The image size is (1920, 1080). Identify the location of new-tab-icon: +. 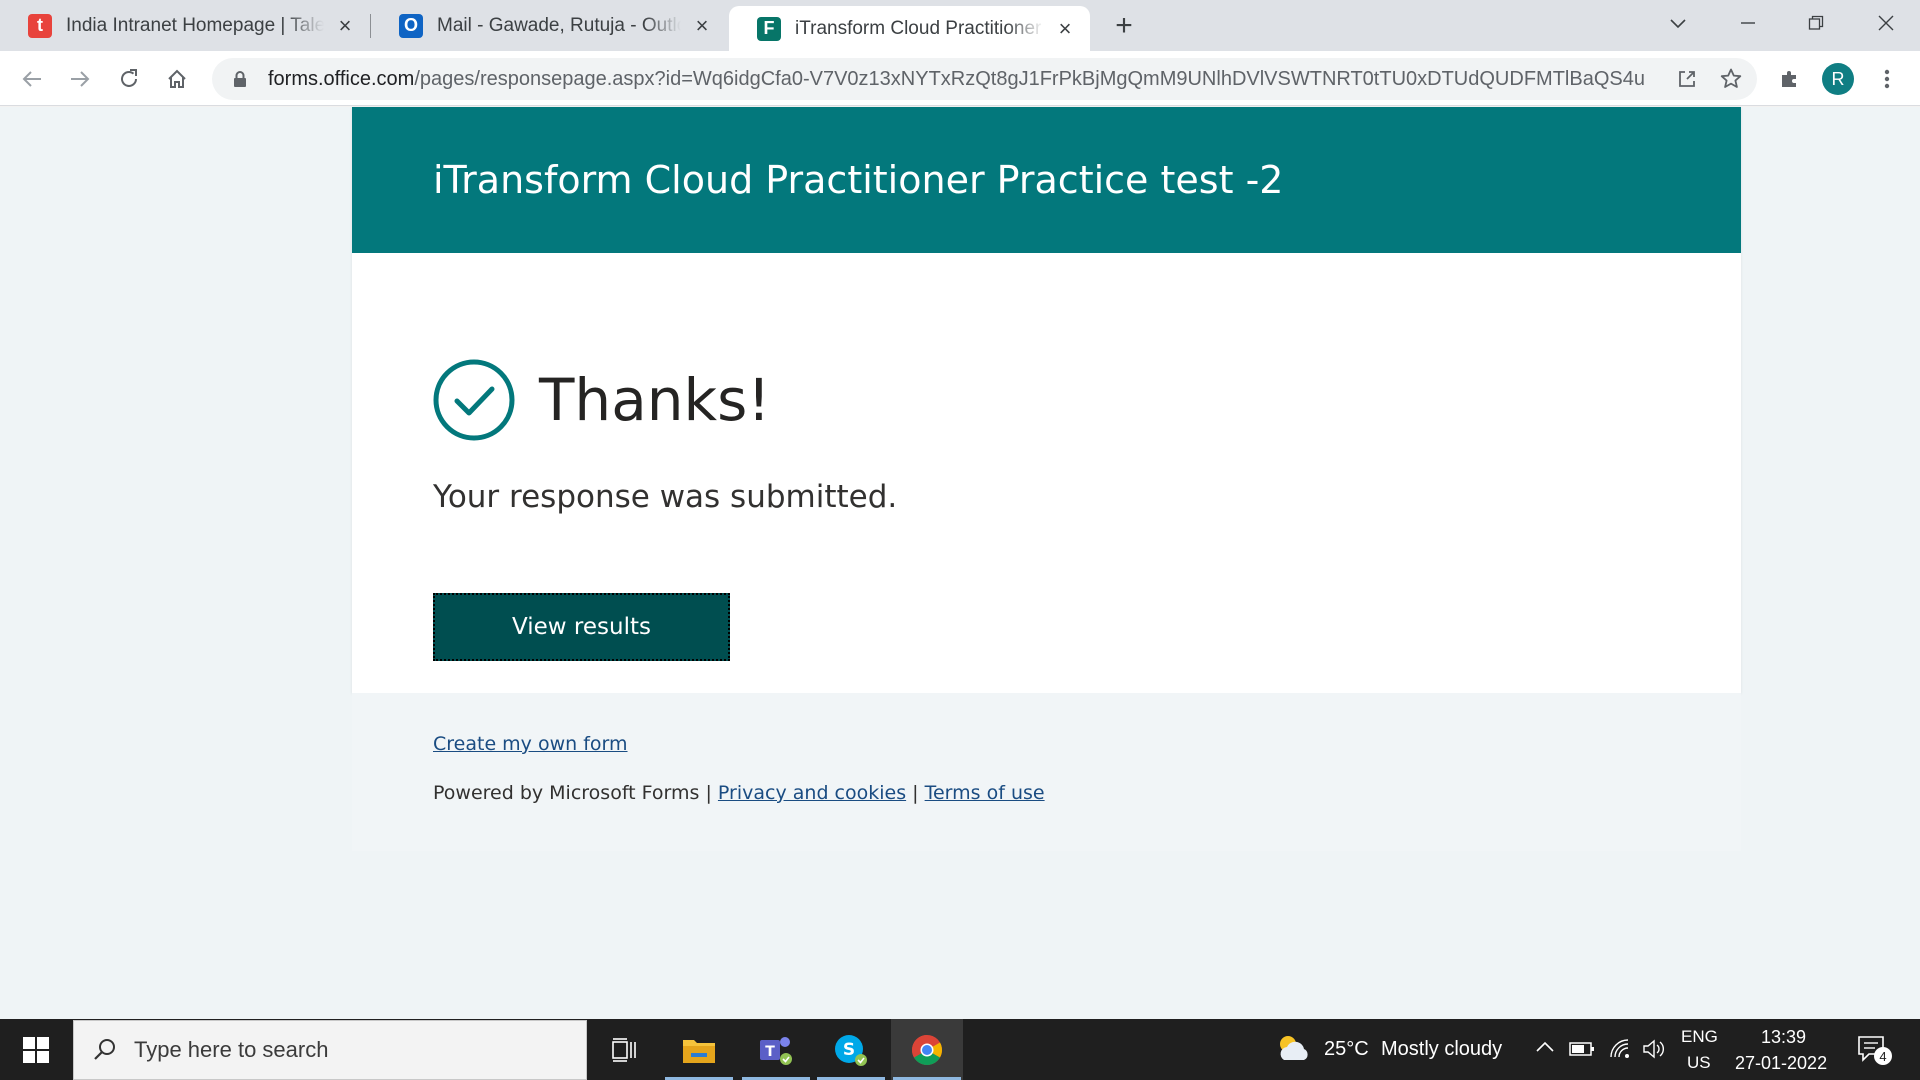
(1124, 25).